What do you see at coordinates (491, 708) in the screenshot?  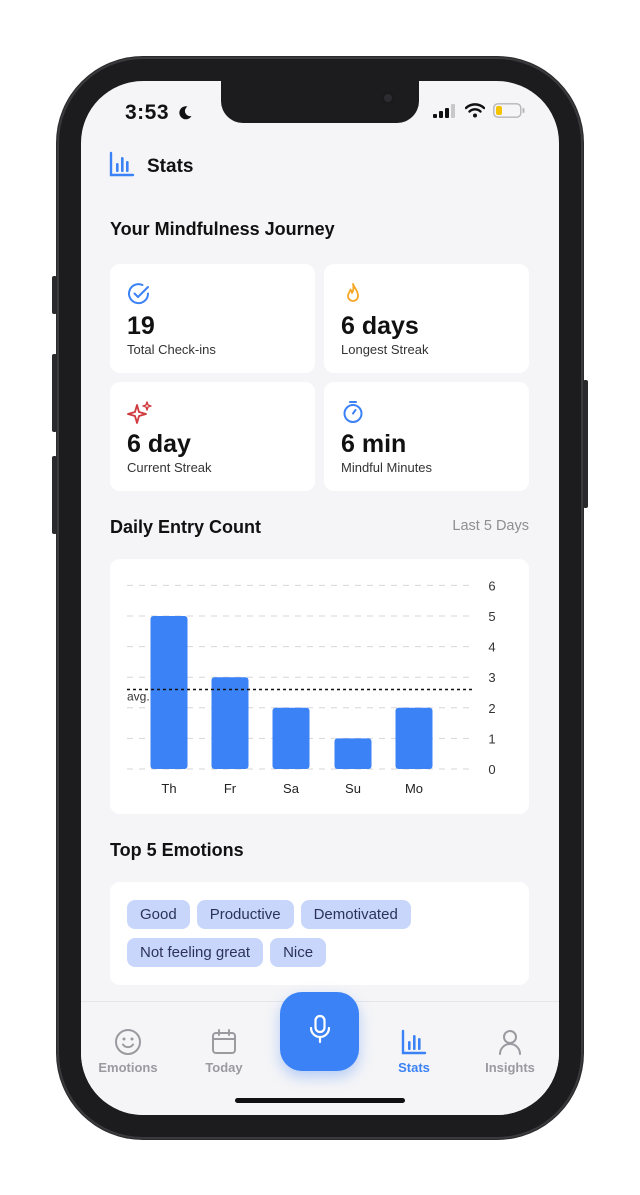 I see `y-tick-label: 2` at bounding box center [491, 708].